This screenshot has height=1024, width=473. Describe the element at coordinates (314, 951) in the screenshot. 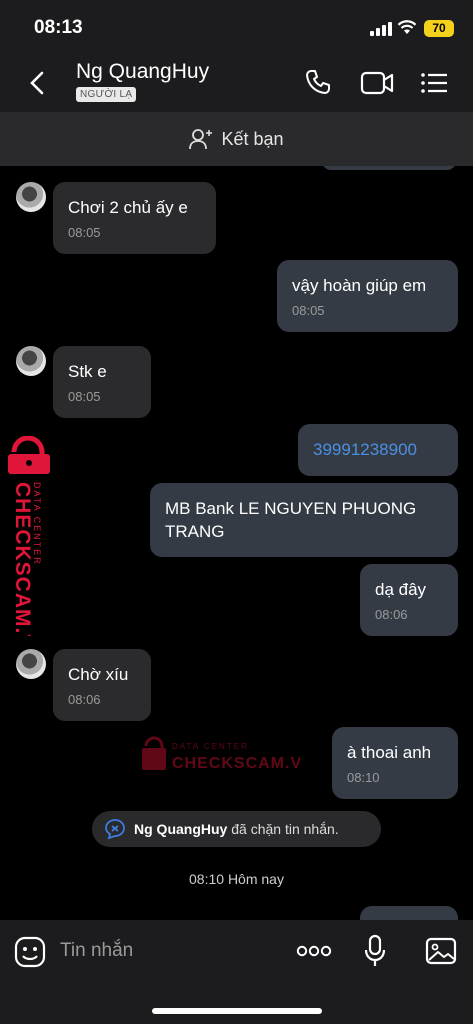

I see `more-options-icon` at that location.